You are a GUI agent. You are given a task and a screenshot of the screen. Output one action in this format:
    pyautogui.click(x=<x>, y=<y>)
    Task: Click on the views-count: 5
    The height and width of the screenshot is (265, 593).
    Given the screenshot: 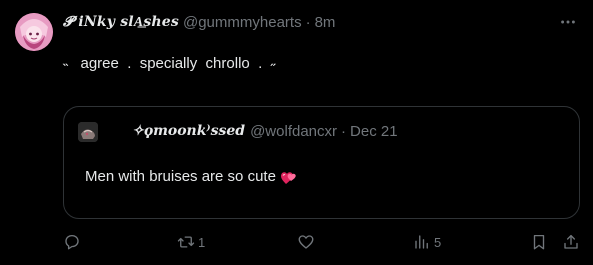 What is the action you would take?
    pyautogui.click(x=438, y=242)
    